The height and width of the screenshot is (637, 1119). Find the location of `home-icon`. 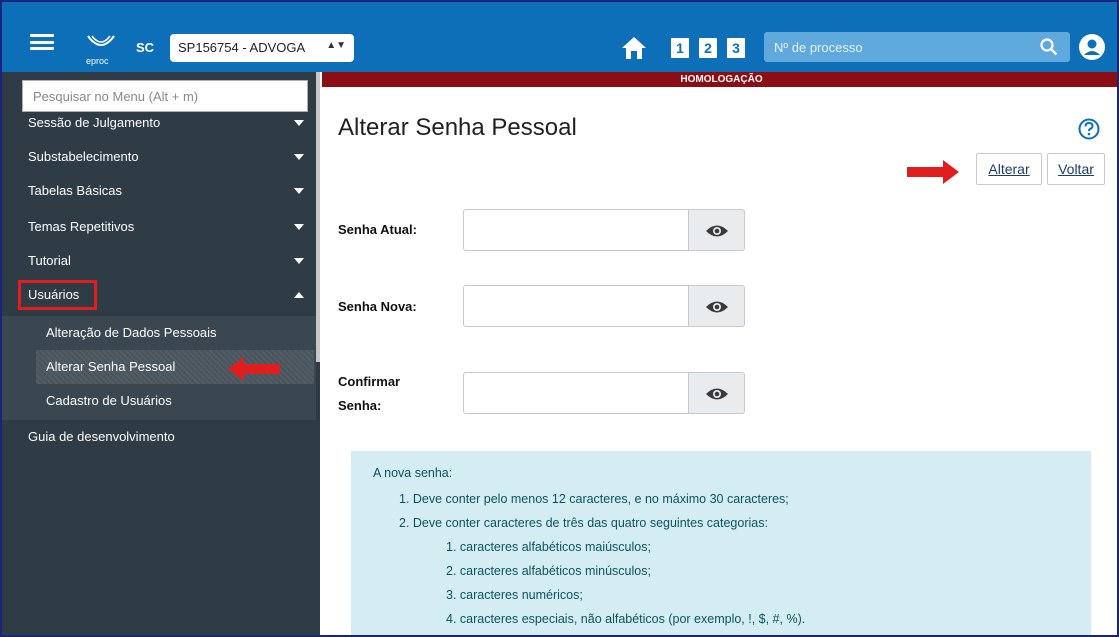

home-icon is located at coordinates (634, 48).